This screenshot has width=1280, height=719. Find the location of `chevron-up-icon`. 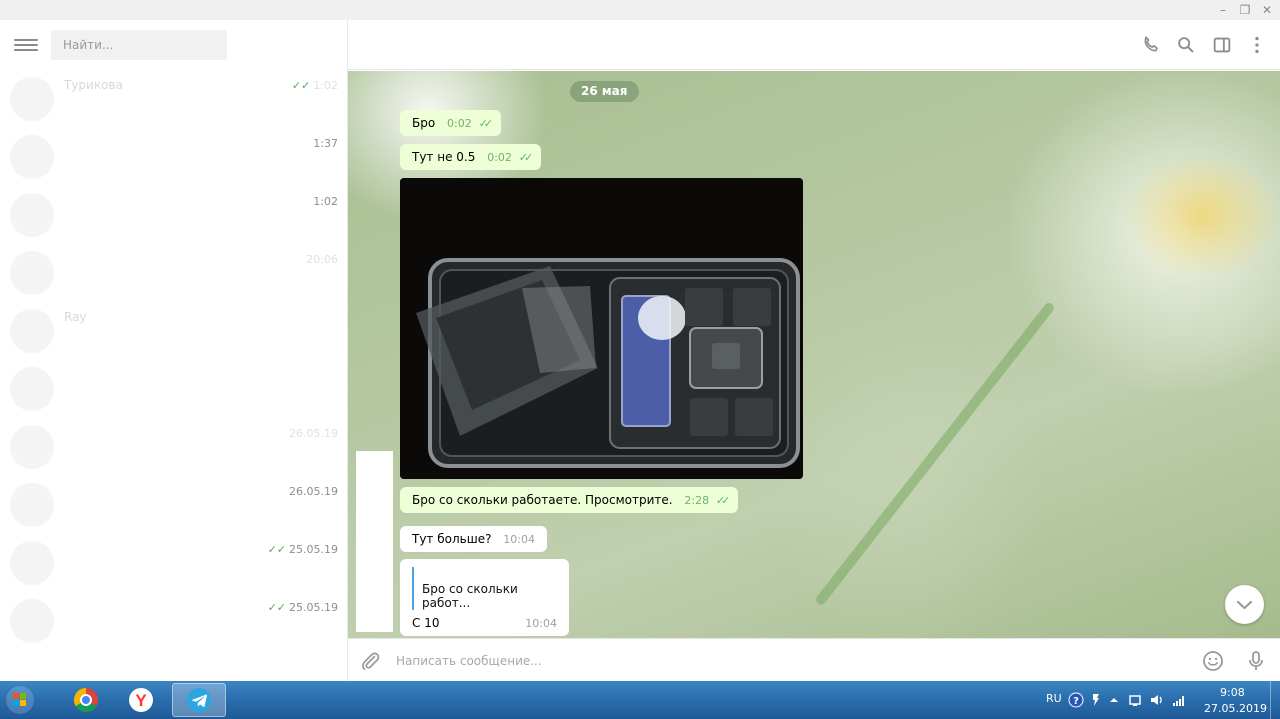

chevron-up-icon is located at coordinates (1114, 700).